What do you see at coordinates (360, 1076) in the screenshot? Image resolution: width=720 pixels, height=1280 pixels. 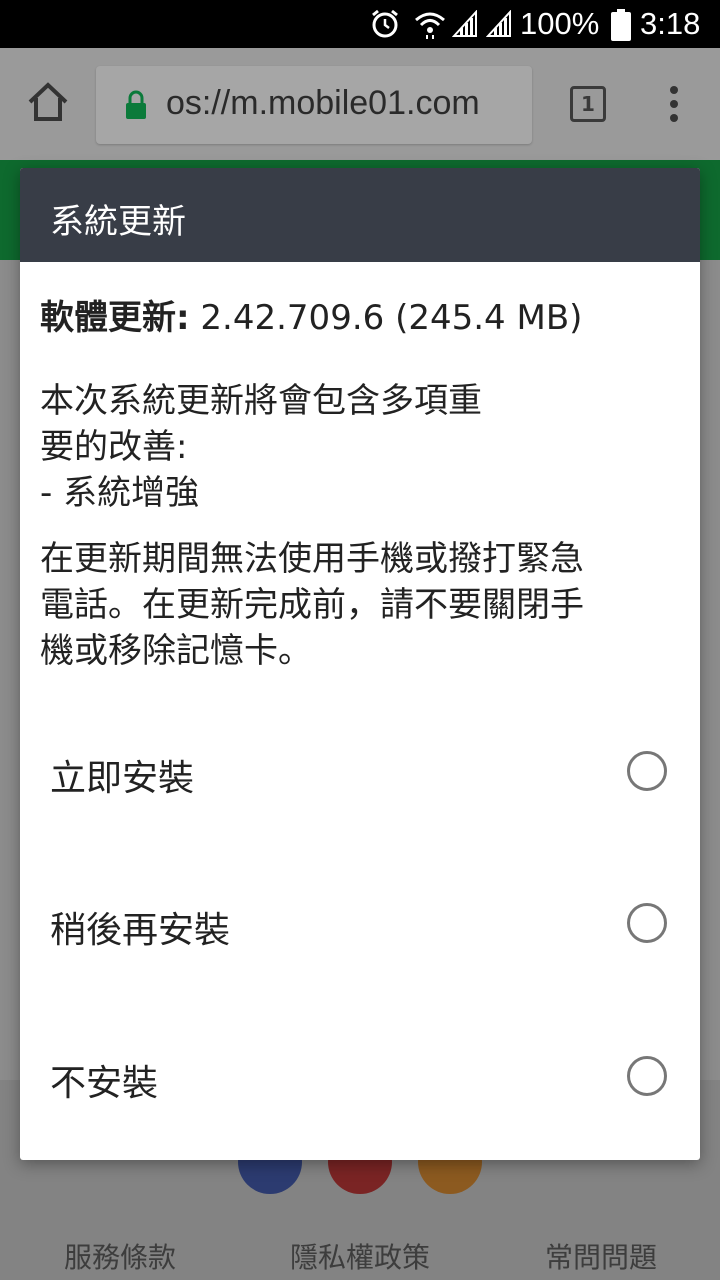 I see `option-do-not-install: 不安裝` at bounding box center [360, 1076].